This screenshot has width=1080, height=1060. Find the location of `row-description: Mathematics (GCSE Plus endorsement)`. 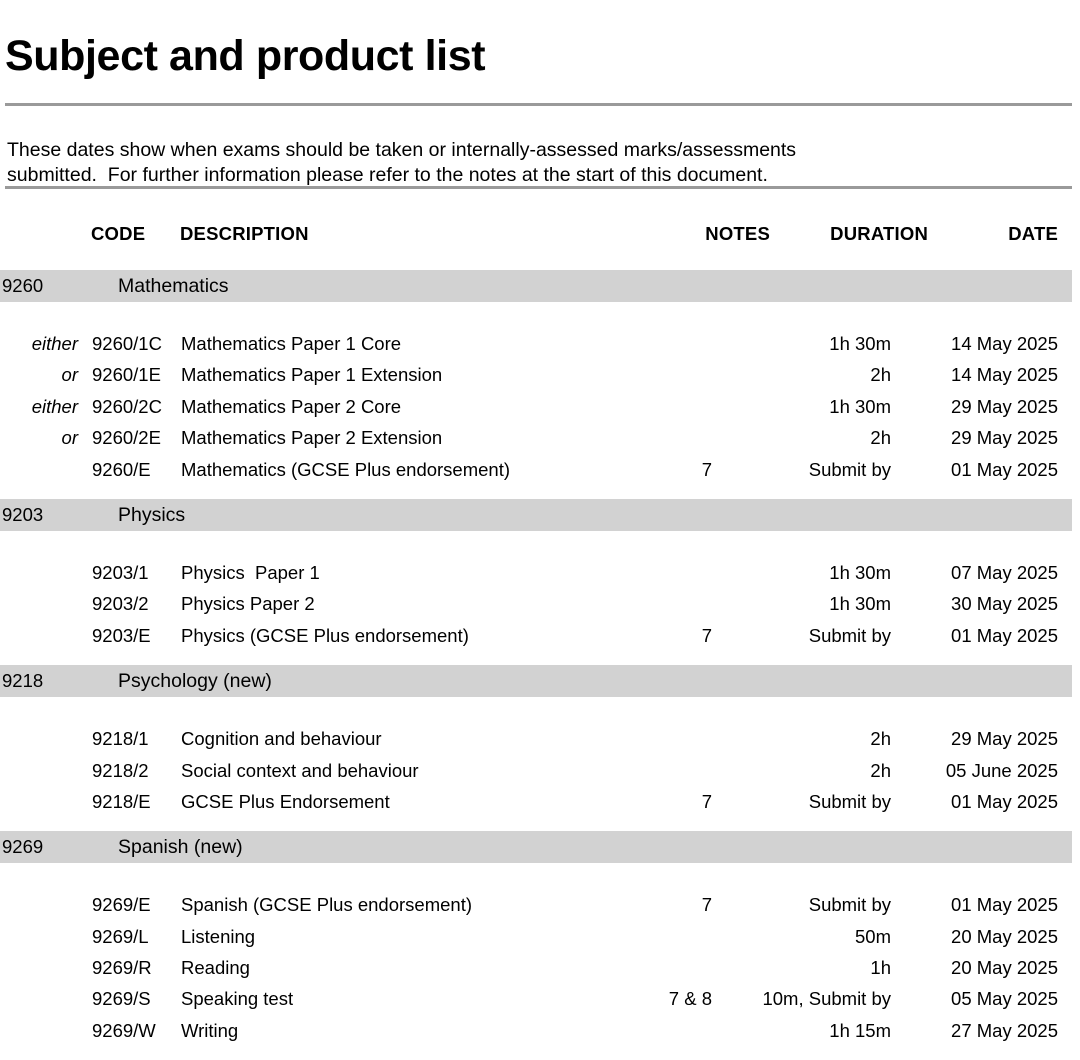

row-description: Mathematics (GCSE Plus endorsement) is located at coordinates (346, 469).